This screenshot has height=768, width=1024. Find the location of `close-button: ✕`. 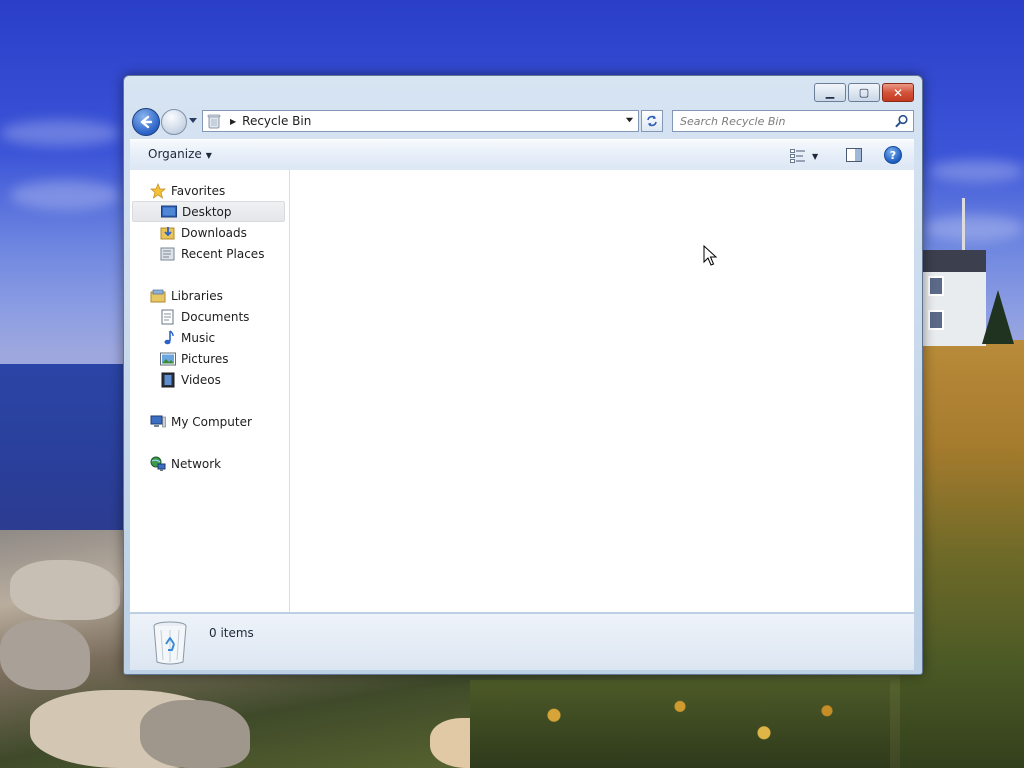

close-button: ✕ is located at coordinates (898, 92).